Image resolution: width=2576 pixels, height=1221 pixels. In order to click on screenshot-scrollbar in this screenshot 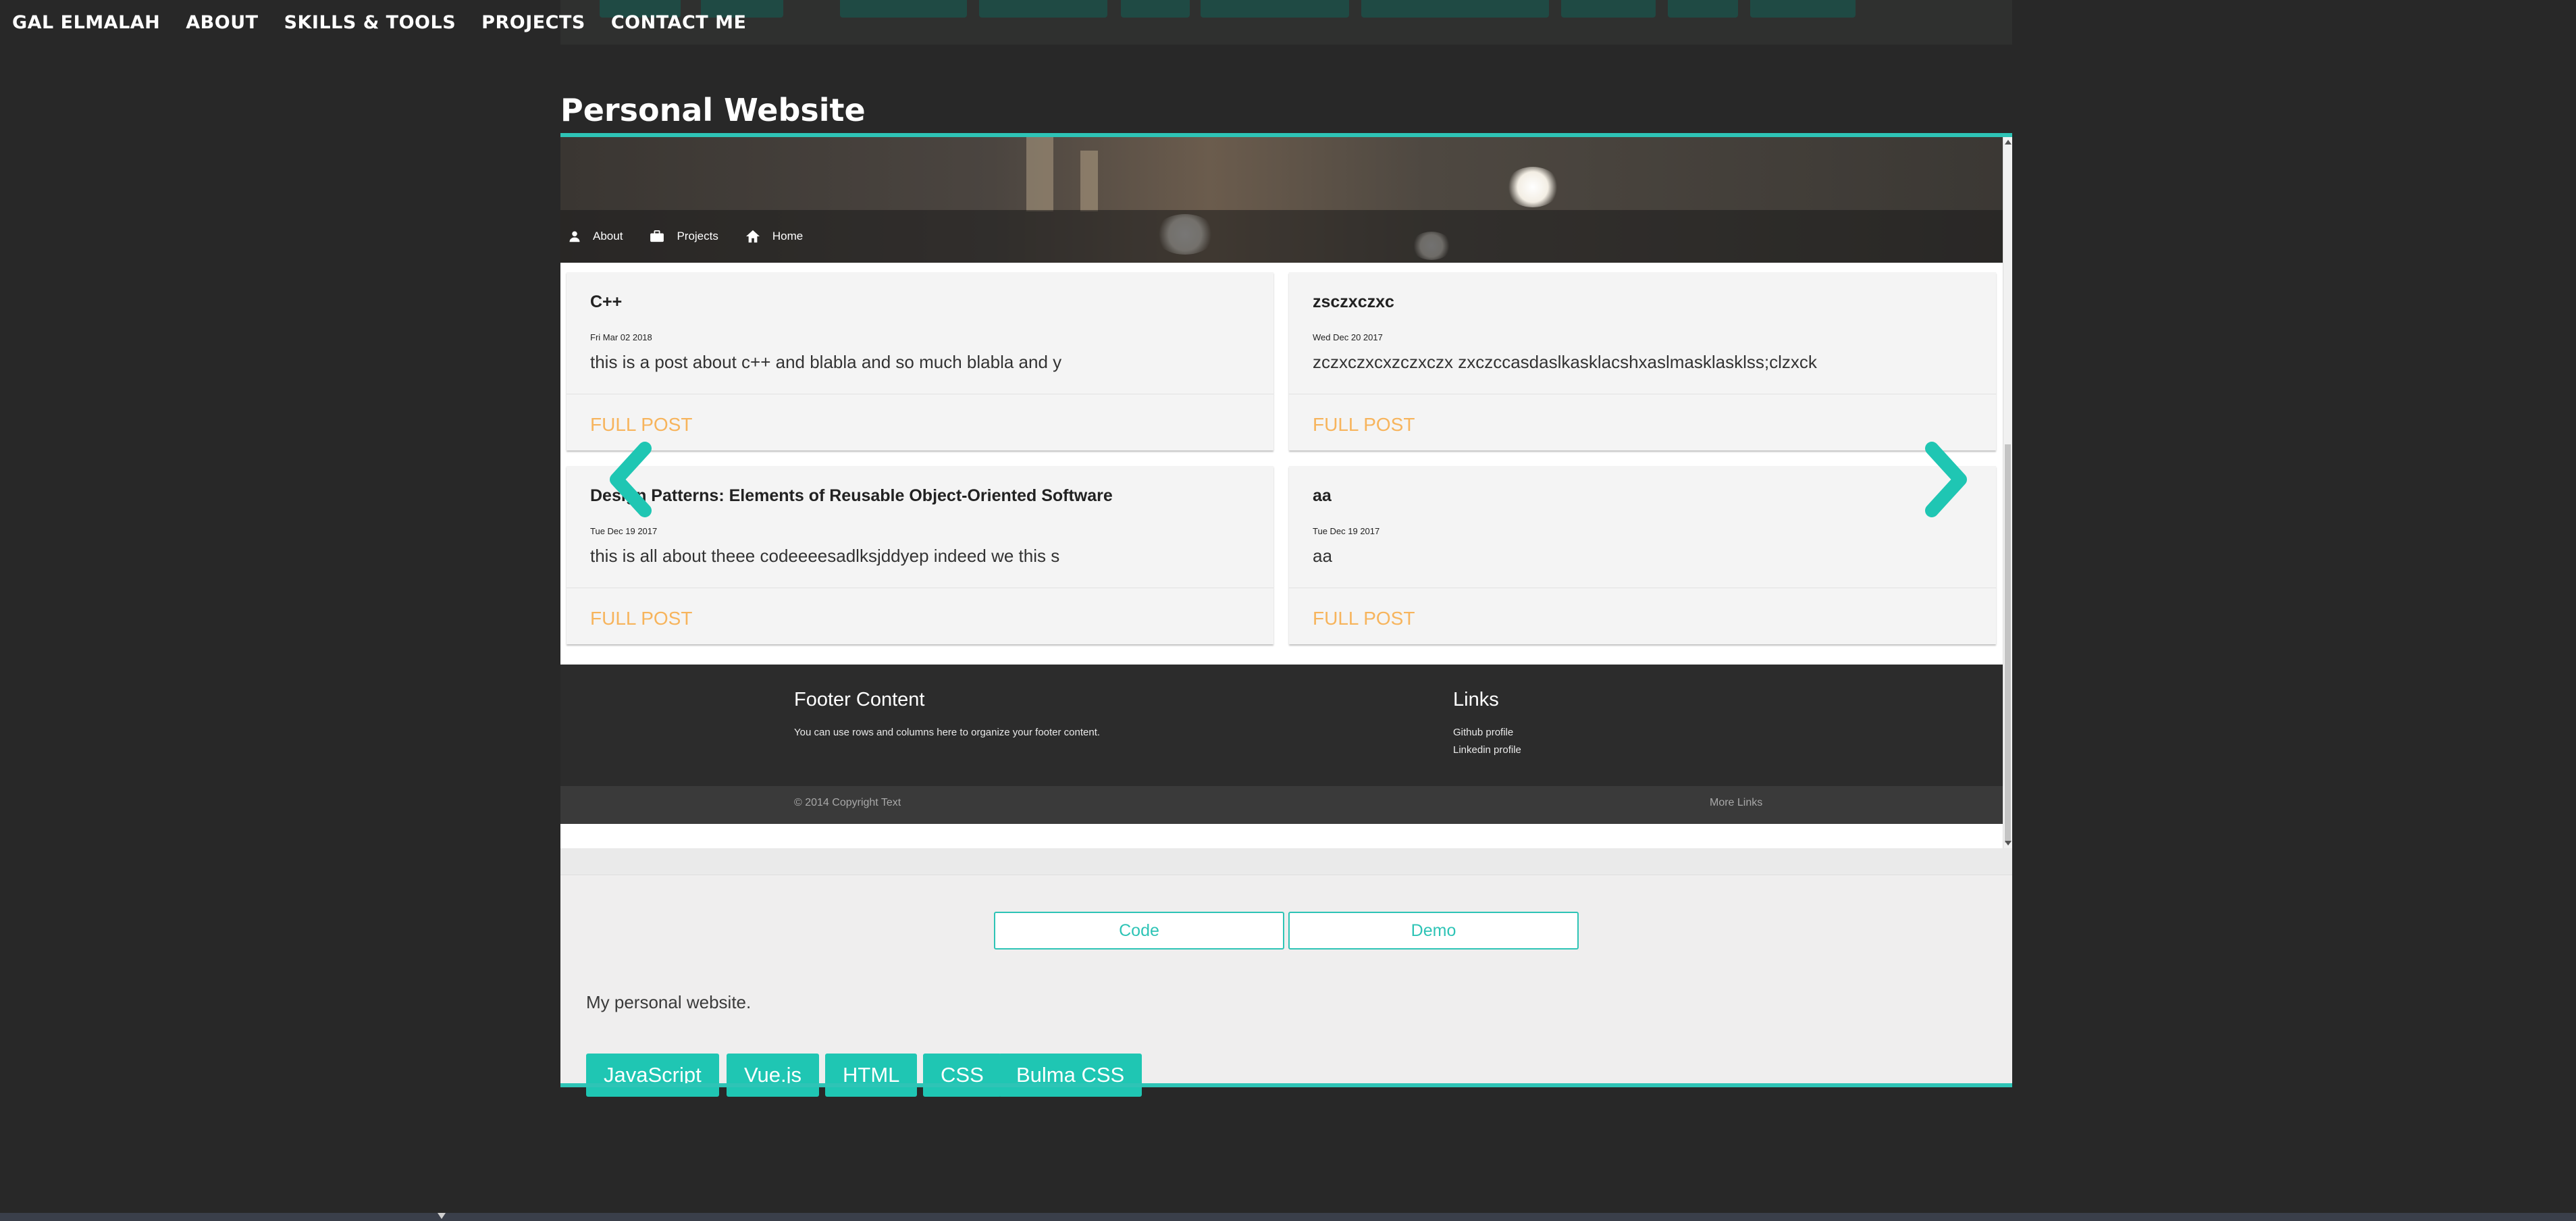, I will do `click(2007, 492)`.